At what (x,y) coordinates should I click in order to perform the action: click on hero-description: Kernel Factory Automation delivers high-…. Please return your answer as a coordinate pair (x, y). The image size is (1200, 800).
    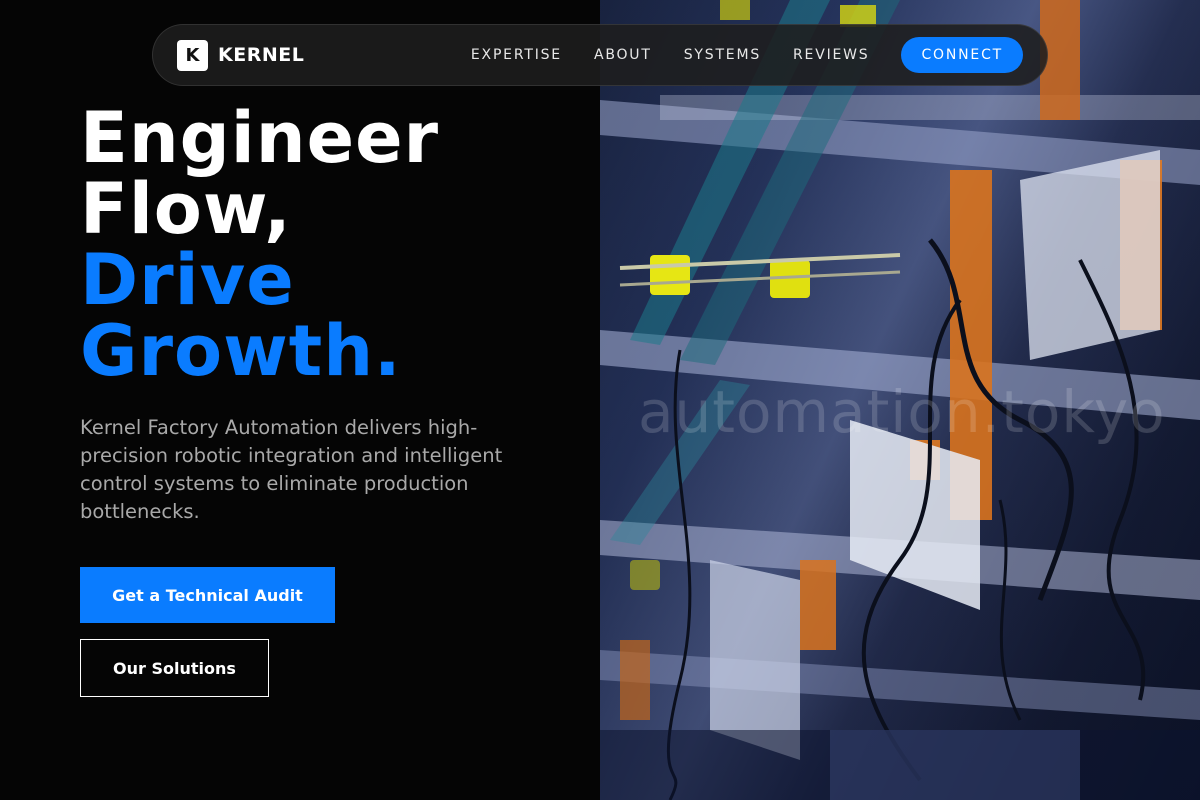
    Looking at the image, I should click on (291, 469).